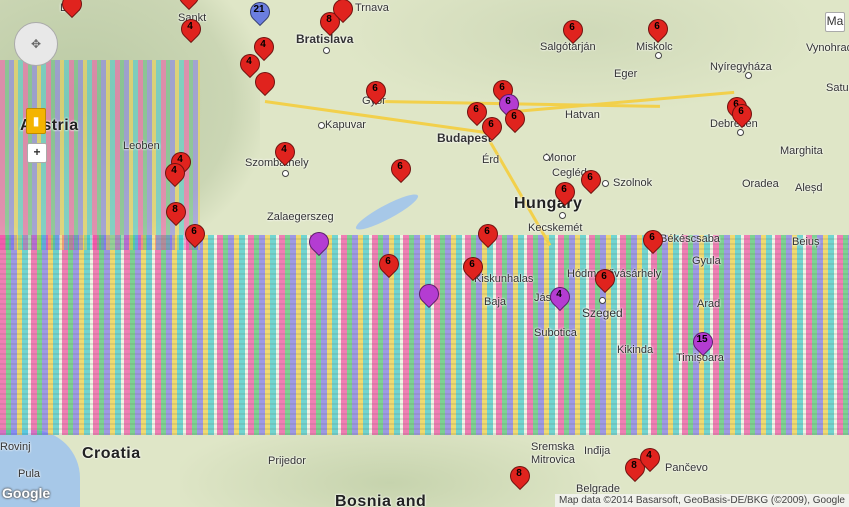  Describe the element at coordinates (827, 48) in the screenshot. I see `city-label: Vynohradiv` at that location.